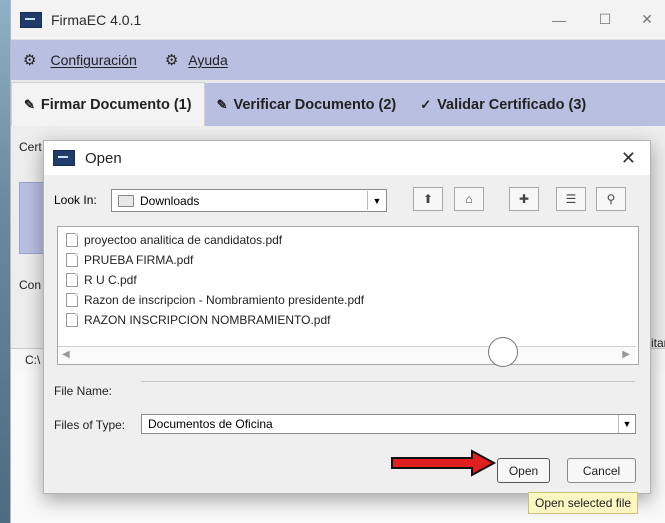 This screenshot has height=523, width=665. I want to click on tab-firmar-label: Firmar Documento (1), so click(116, 105).